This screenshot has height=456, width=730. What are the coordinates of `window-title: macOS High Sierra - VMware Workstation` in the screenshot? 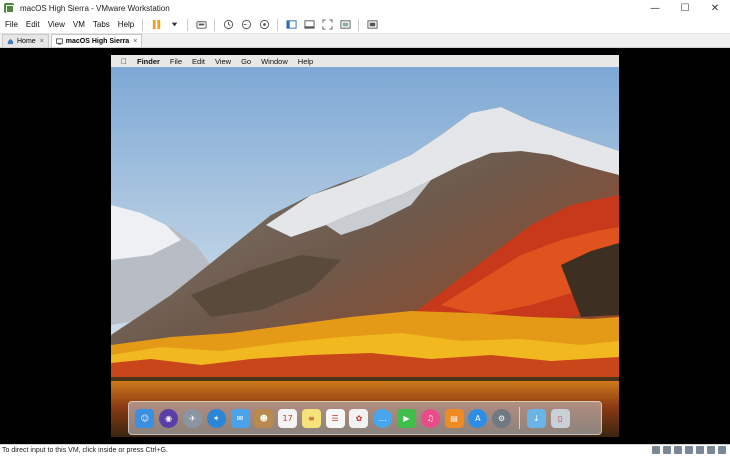 It's located at (95, 8).